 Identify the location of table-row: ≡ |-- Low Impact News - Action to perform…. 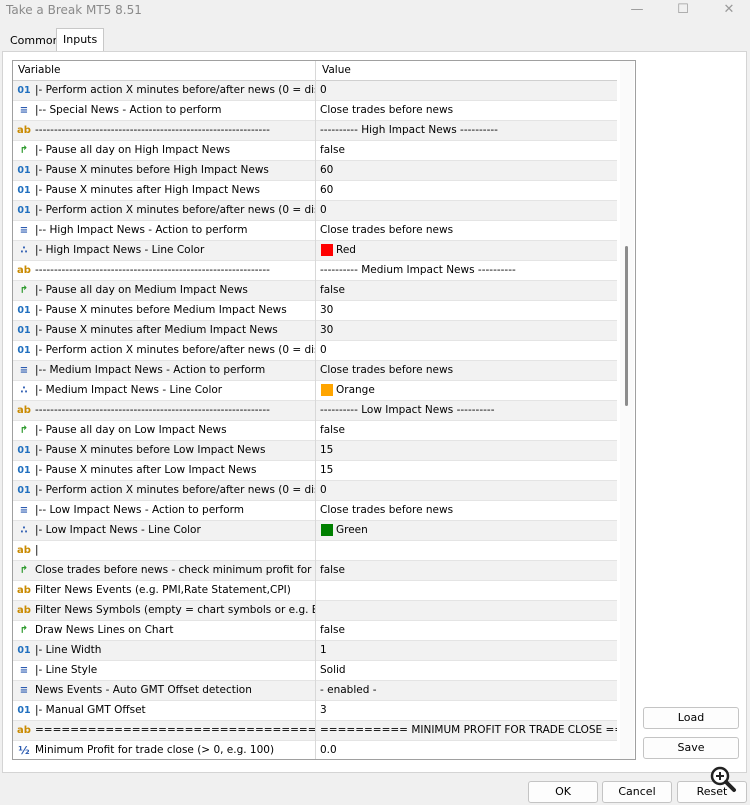
(315, 511).